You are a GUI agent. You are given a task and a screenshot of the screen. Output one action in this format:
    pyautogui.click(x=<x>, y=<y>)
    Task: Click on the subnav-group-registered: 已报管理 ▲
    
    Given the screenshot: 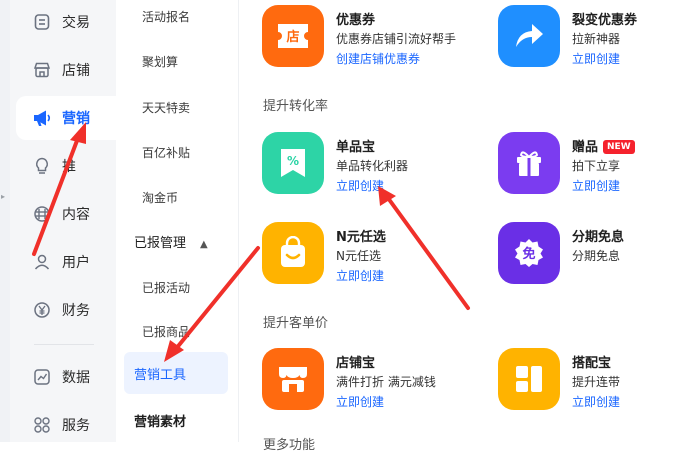 What is the action you would take?
    pyautogui.click(x=171, y=241)
    